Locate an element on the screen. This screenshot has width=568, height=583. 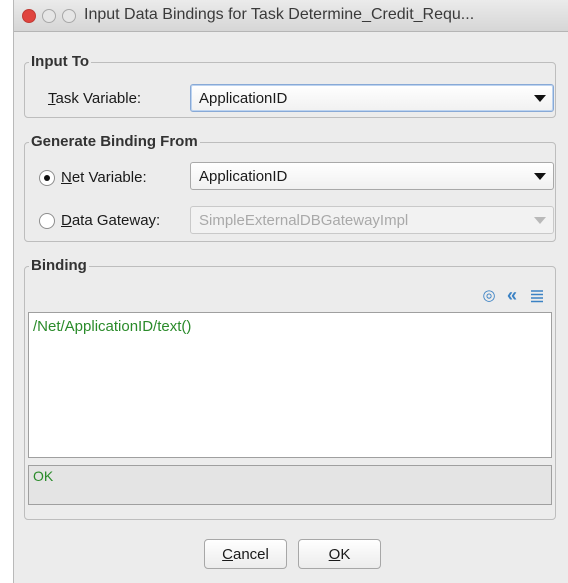
double-chevron-left-icon: « is located at coordinates (512, 295).